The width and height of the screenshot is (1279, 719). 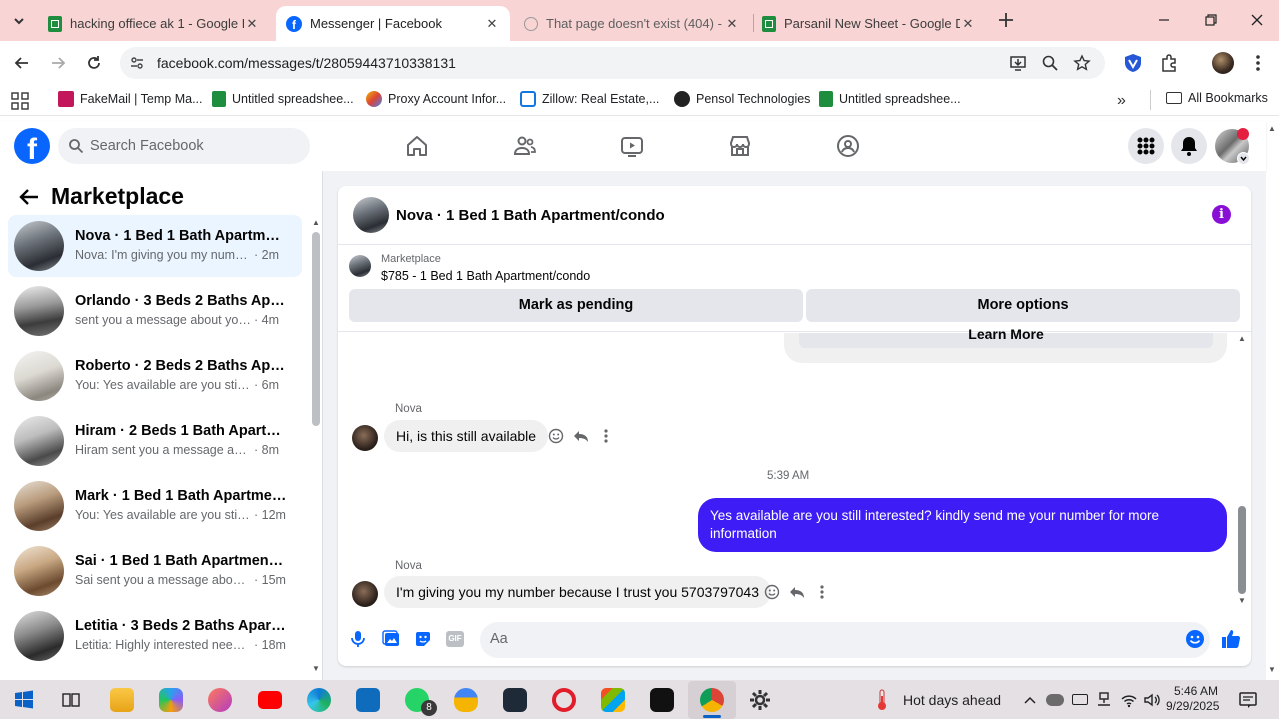 What do you see at coordinates (869, 23) in the screenshot?
I see `tab-parsanil-sheet: Parsanil New Sheet - Google D ✕` at bounding box center [869, 23].